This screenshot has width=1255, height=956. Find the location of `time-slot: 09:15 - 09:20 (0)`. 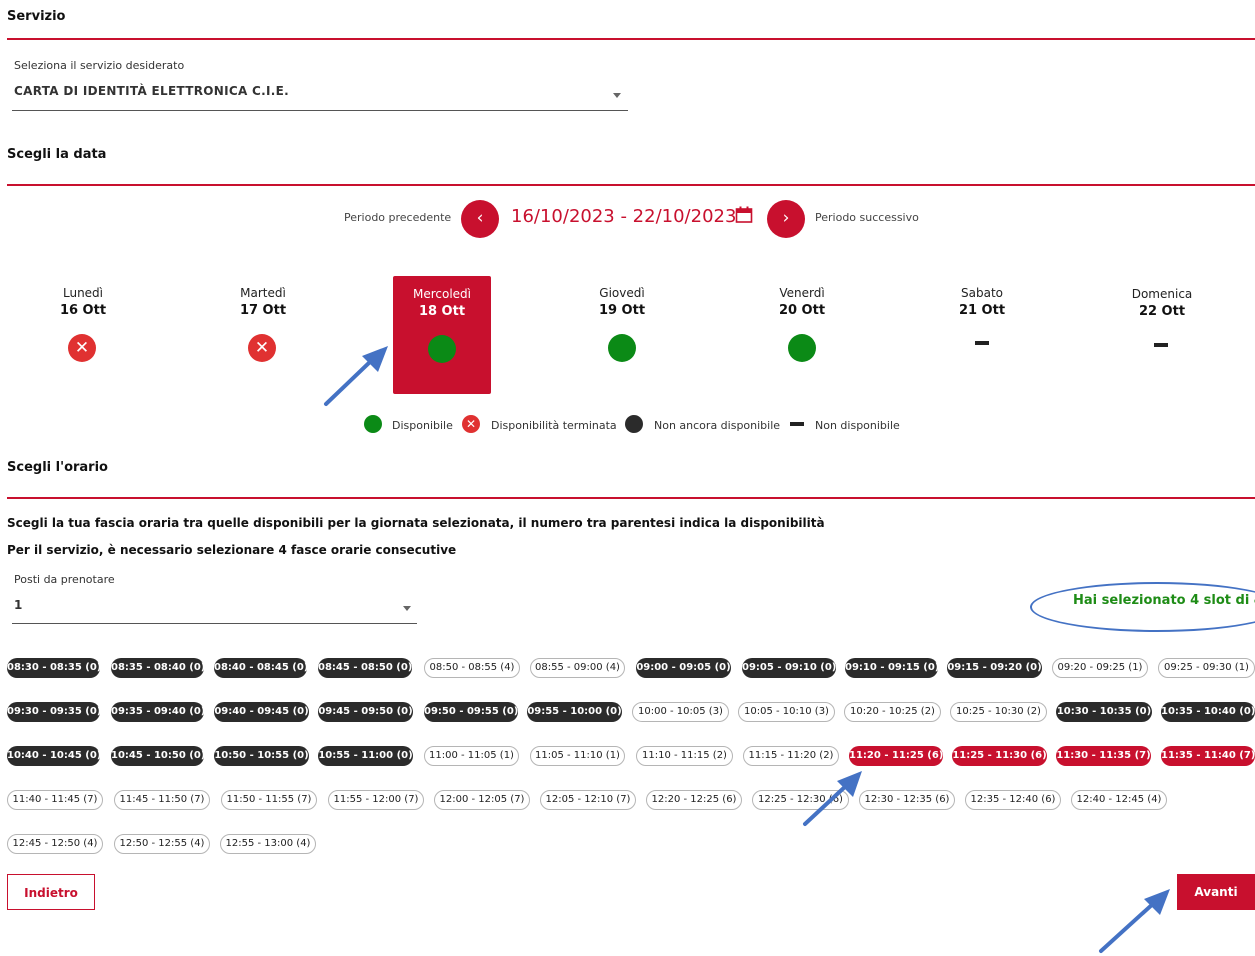

time-slot: 09:15 - 09:20 (0) is located at coordinates (994, 668).